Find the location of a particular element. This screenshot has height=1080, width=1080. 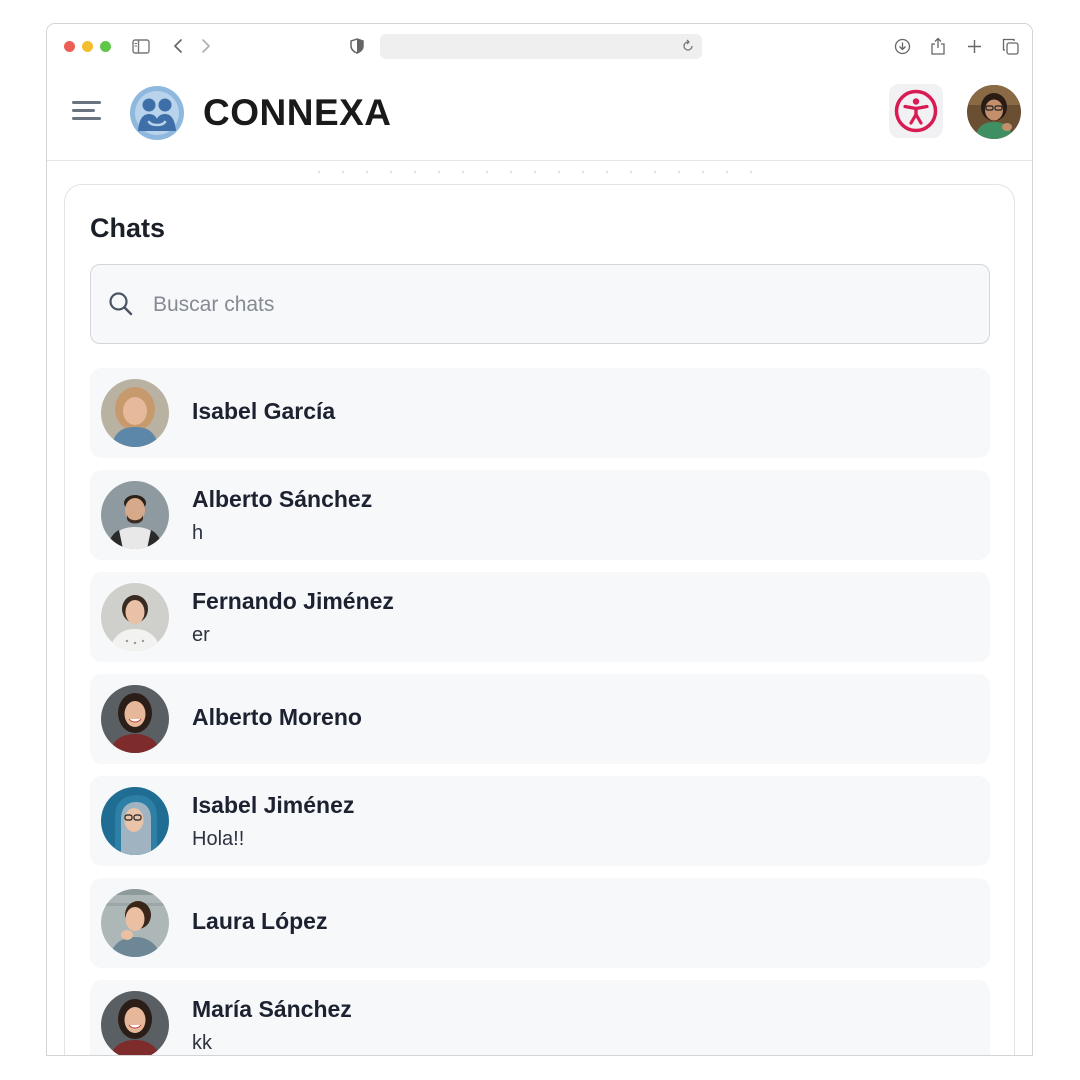

chat-list-item: Isabel García is located at coordinates (540, 413).